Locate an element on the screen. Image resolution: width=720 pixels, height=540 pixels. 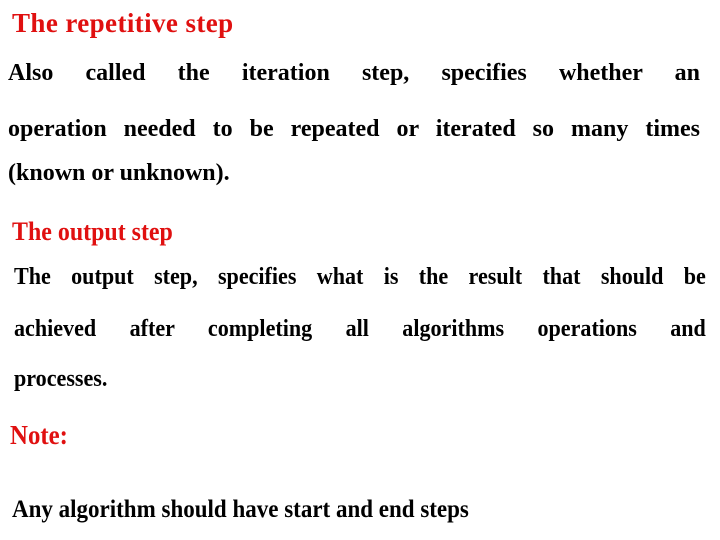
repetitive-step-text-line: (known or unknown). is located at coordinates (119, 173).